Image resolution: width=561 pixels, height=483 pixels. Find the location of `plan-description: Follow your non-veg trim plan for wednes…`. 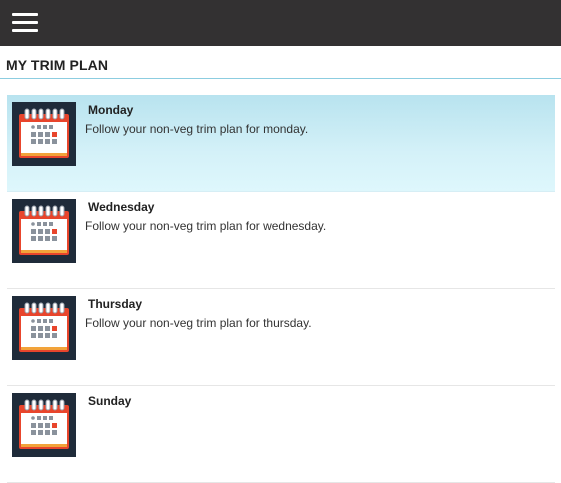

plan-description: Follow your non-veg trim plan for wednes… is located at coordinates (206, 226).